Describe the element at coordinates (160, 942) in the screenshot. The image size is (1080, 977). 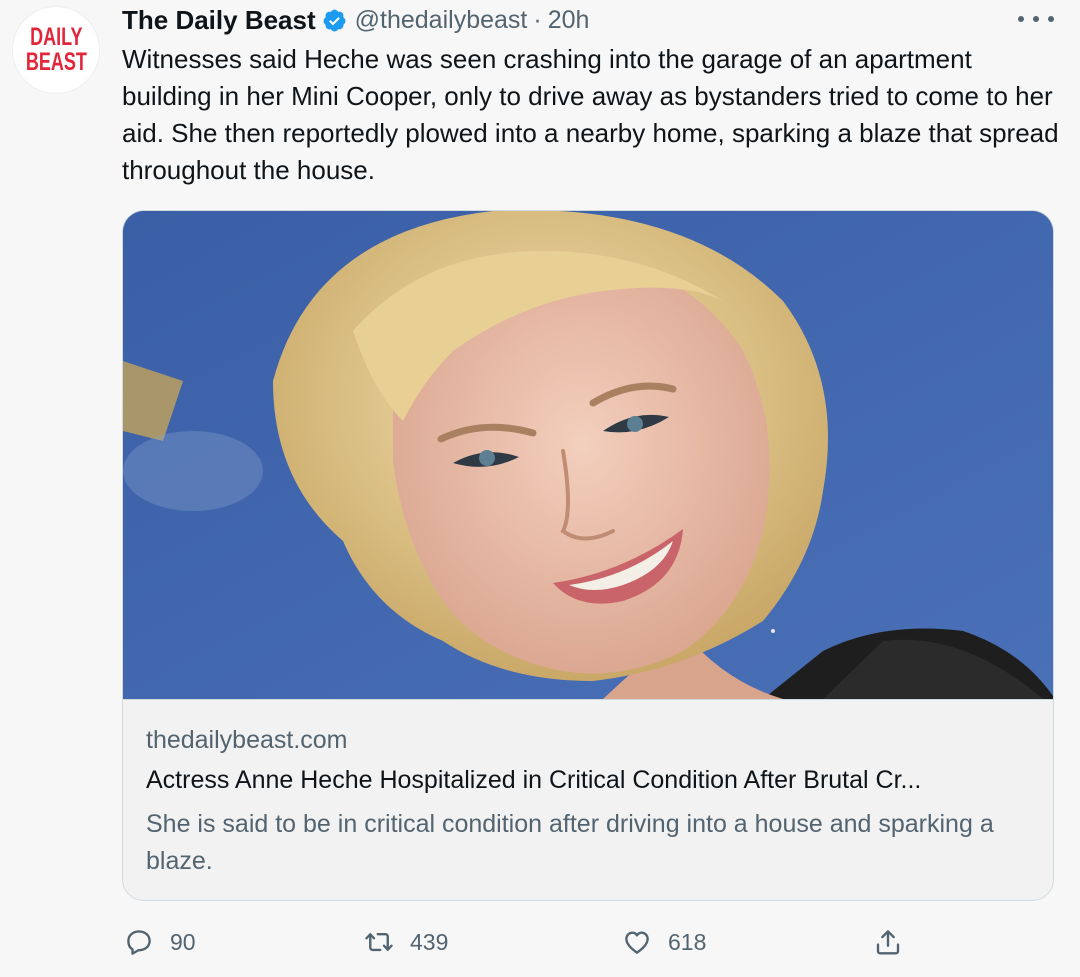
I see `reply-button: 90` at that location.